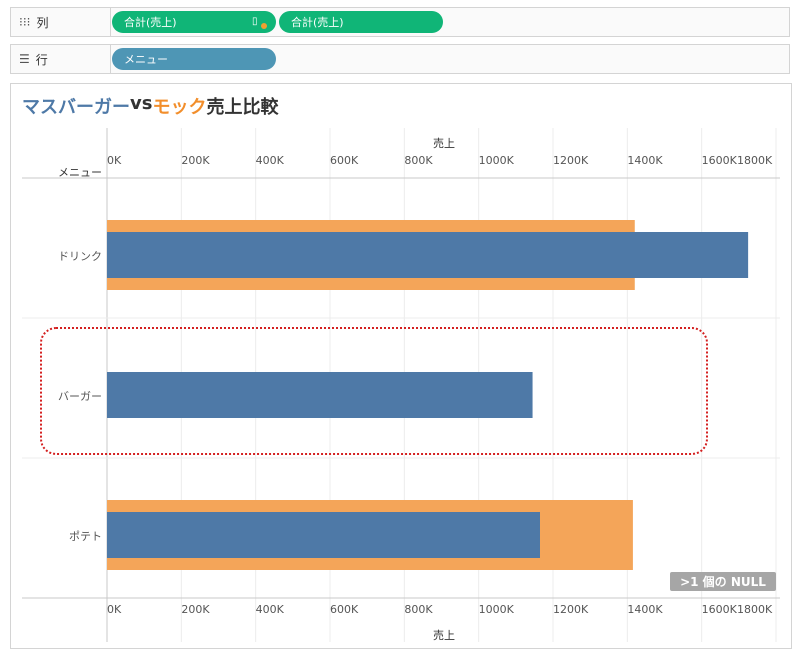 The height and width of the screenshot is (652, 800). Describe the element at coordinates (259, 22) in the screenshot. I see `dual-axis-icon: ▯` at that location.